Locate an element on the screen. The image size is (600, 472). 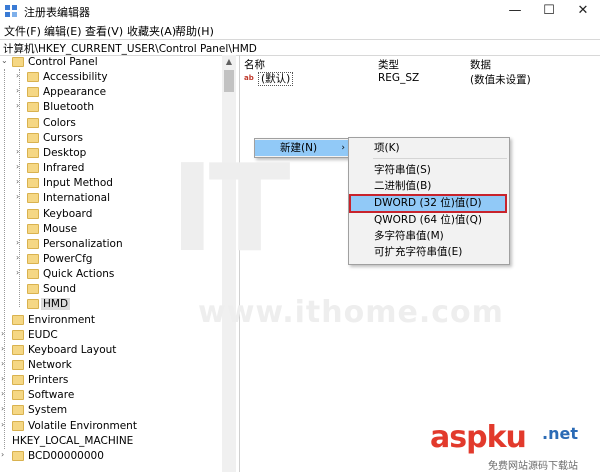
tree-node-label: Keyboard Layout is located at coordinates (72, 349).